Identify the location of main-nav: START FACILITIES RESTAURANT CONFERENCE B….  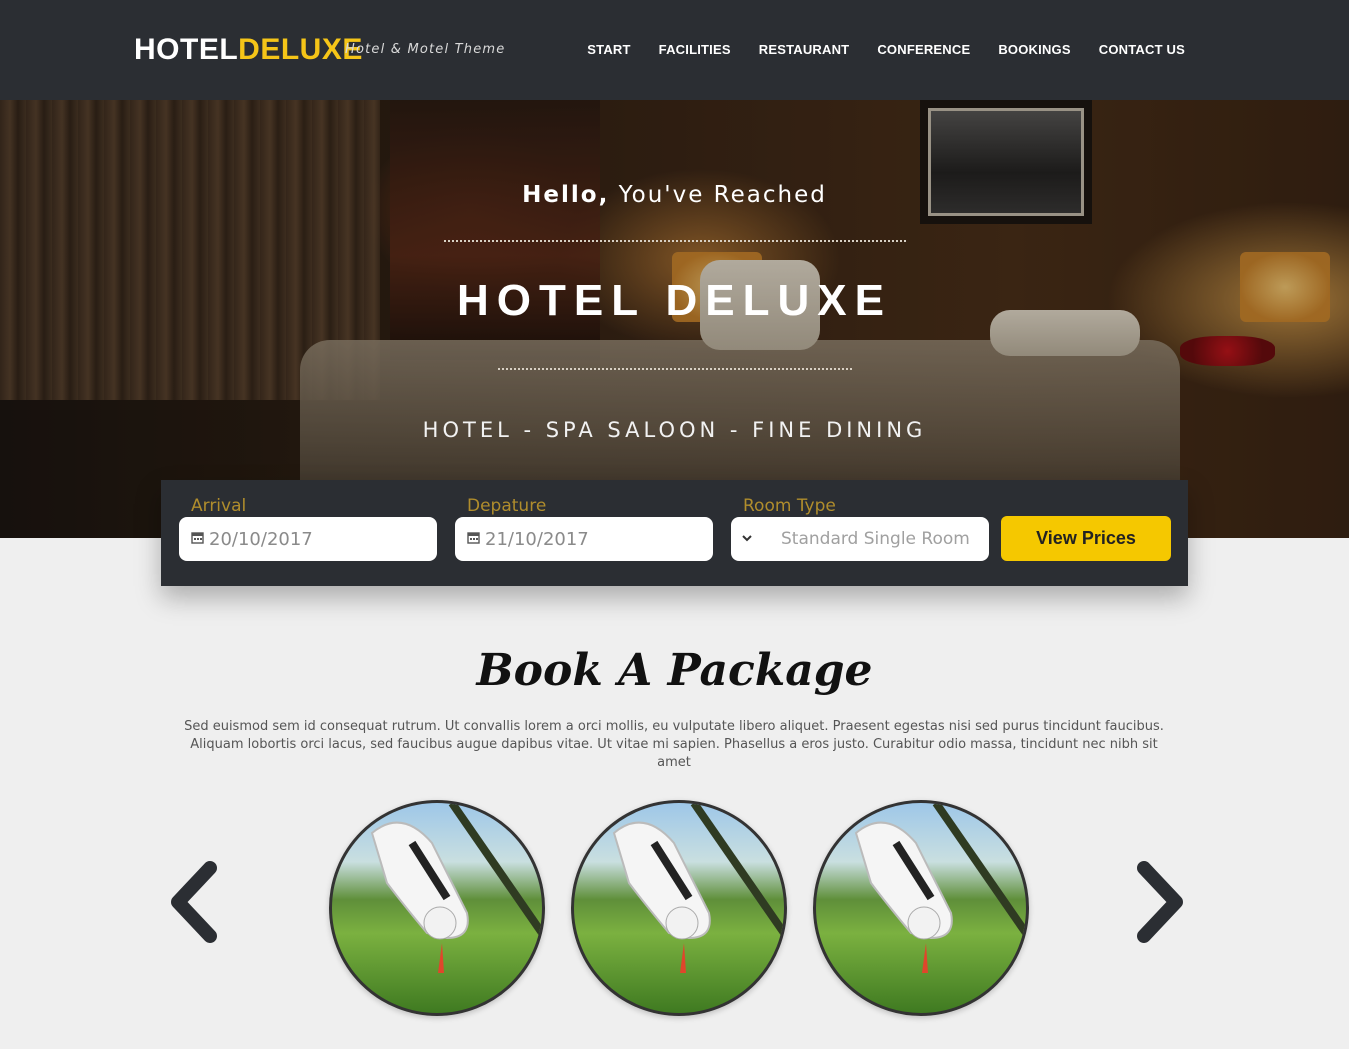
(886, 49).